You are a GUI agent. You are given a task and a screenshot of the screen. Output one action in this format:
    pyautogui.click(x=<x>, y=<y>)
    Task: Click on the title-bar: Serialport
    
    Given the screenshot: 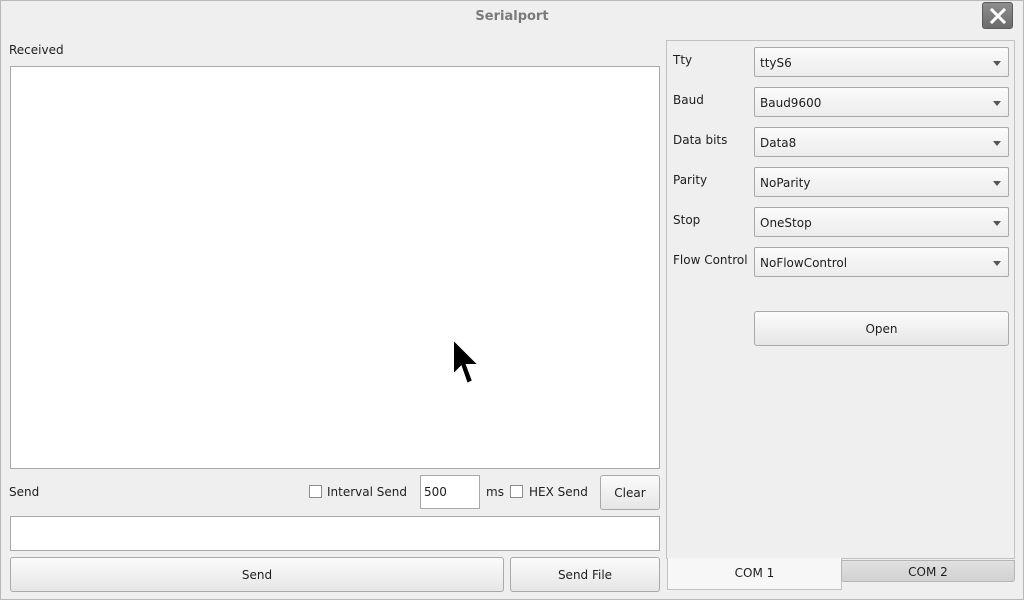 What is the action you would take?
    pyautogui.click(x=512, y=17)
    